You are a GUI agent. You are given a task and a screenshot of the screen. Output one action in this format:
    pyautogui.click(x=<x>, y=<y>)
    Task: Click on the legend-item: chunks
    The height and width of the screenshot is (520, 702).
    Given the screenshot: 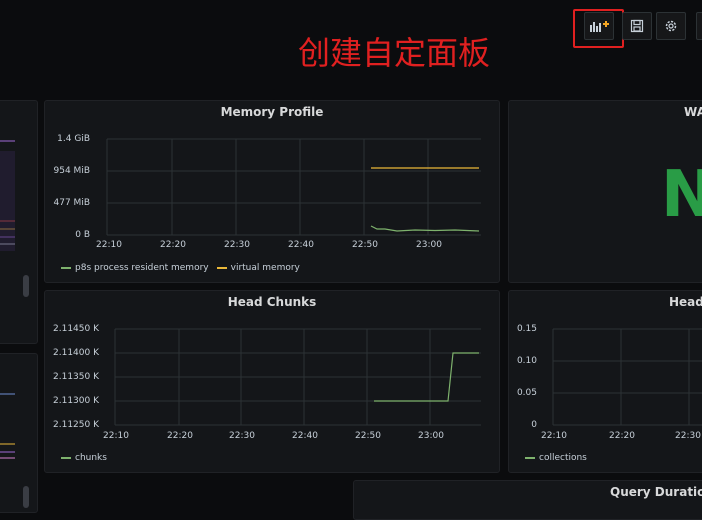 What is the action you would take?
    pyautogui.click(x=91, y=458)
    